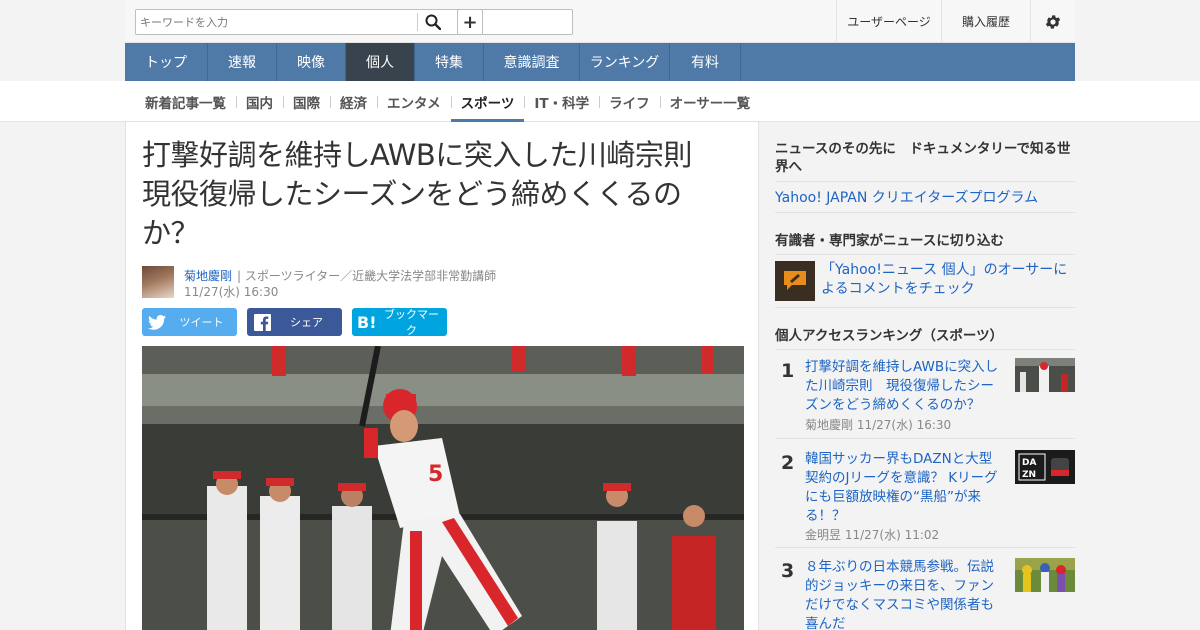  What do you see at coordinates (561, 101) in the screenshot?
I see `subnav-it-science: IT・科学` at bounding box center [561, 101].